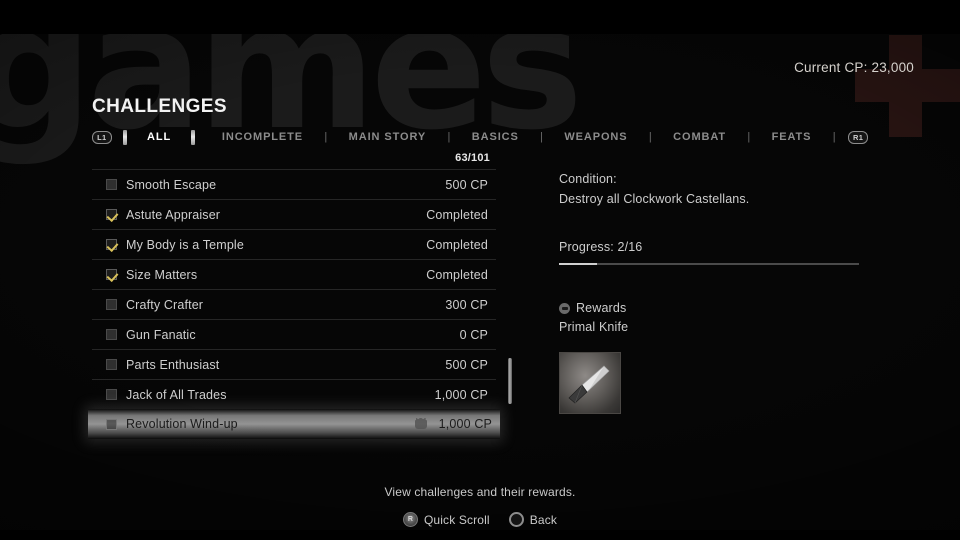 This screenshot has height=540, width=960. I want to click on challenge-row-selected: Revolution Wind-up 1,000 CP, so click(294, 424).